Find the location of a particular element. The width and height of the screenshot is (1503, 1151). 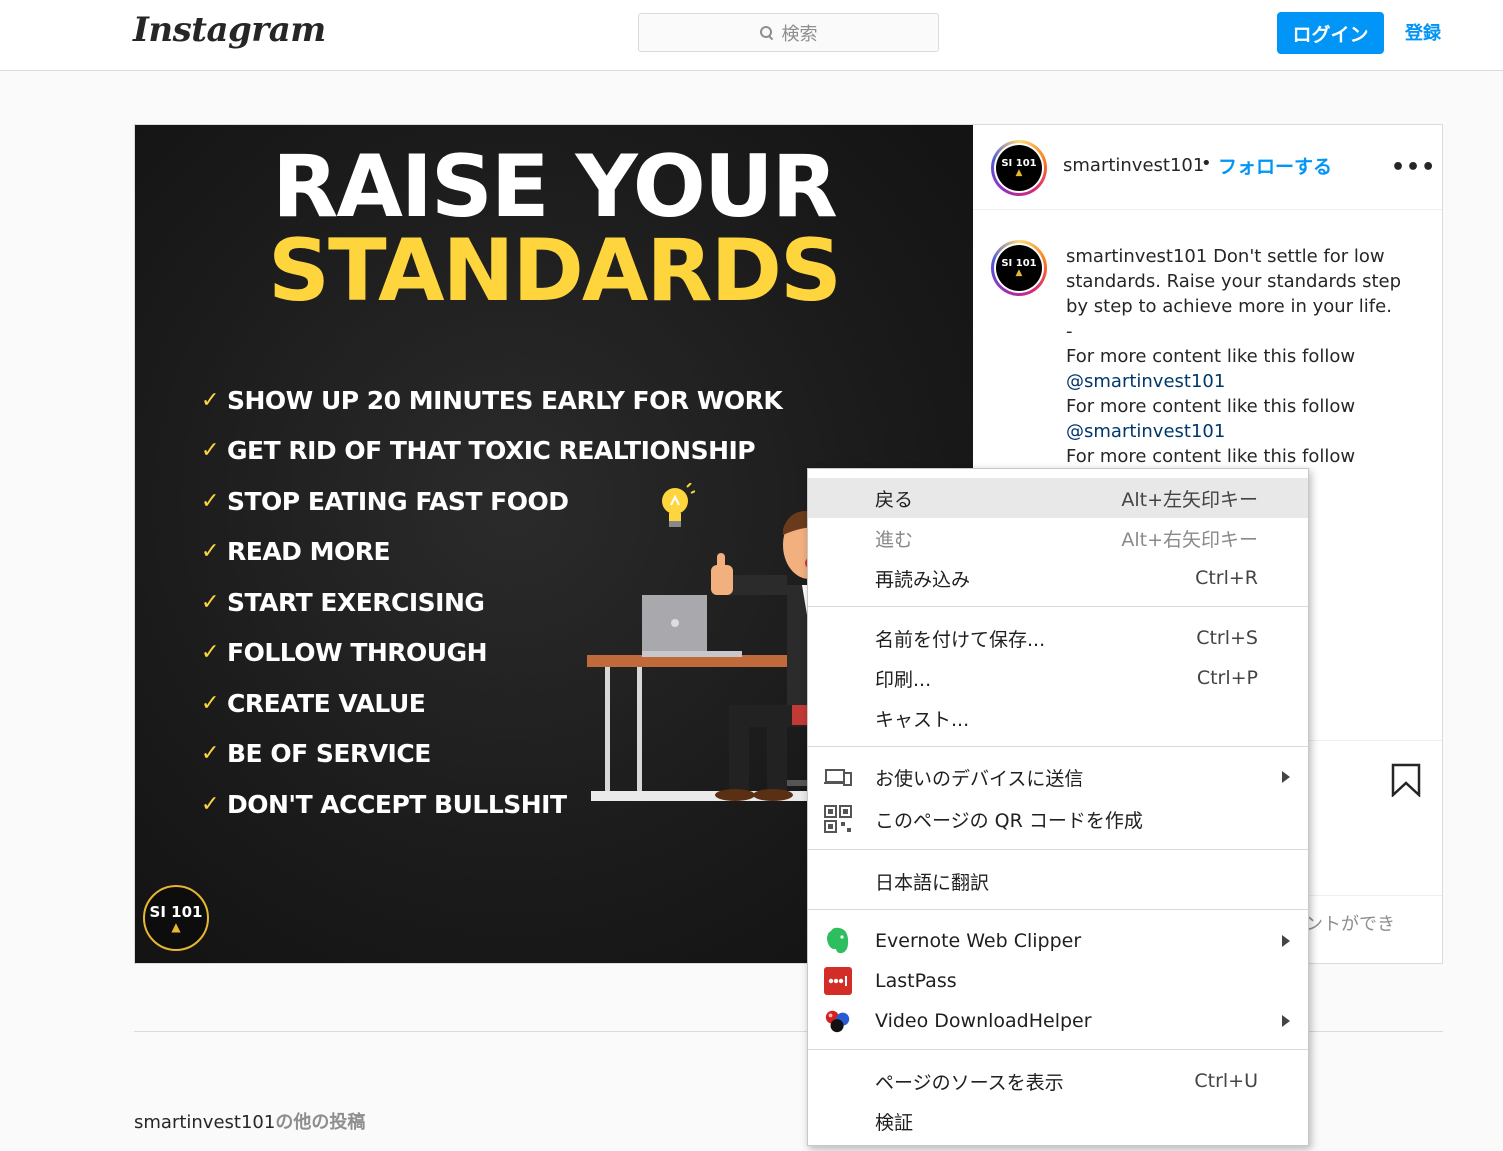

search-box: 検索 is located at coordinates (788, 32).